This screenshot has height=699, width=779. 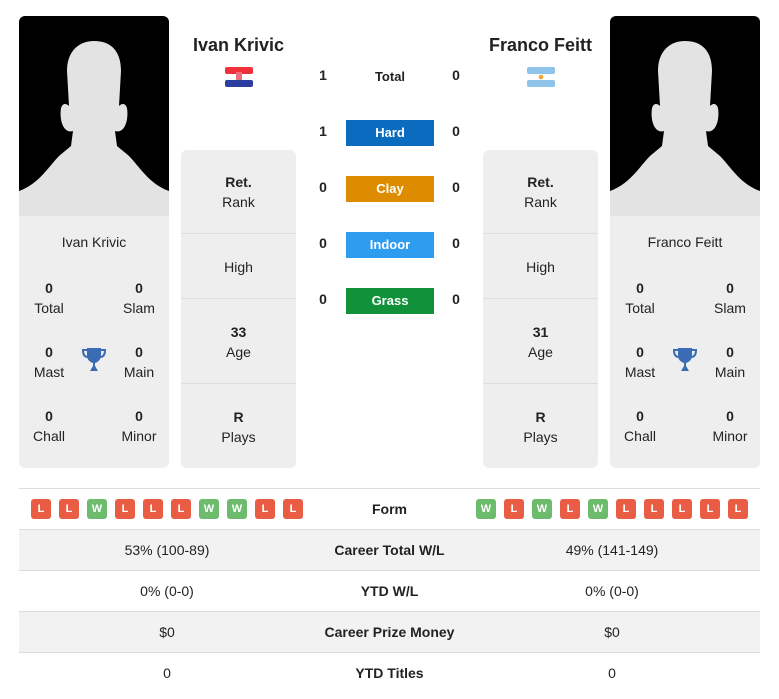 What do you see at coordinates (323, 187) in the screenshot?
I see `h2h-clay-p1: 0` at bounding box center [323, 187].